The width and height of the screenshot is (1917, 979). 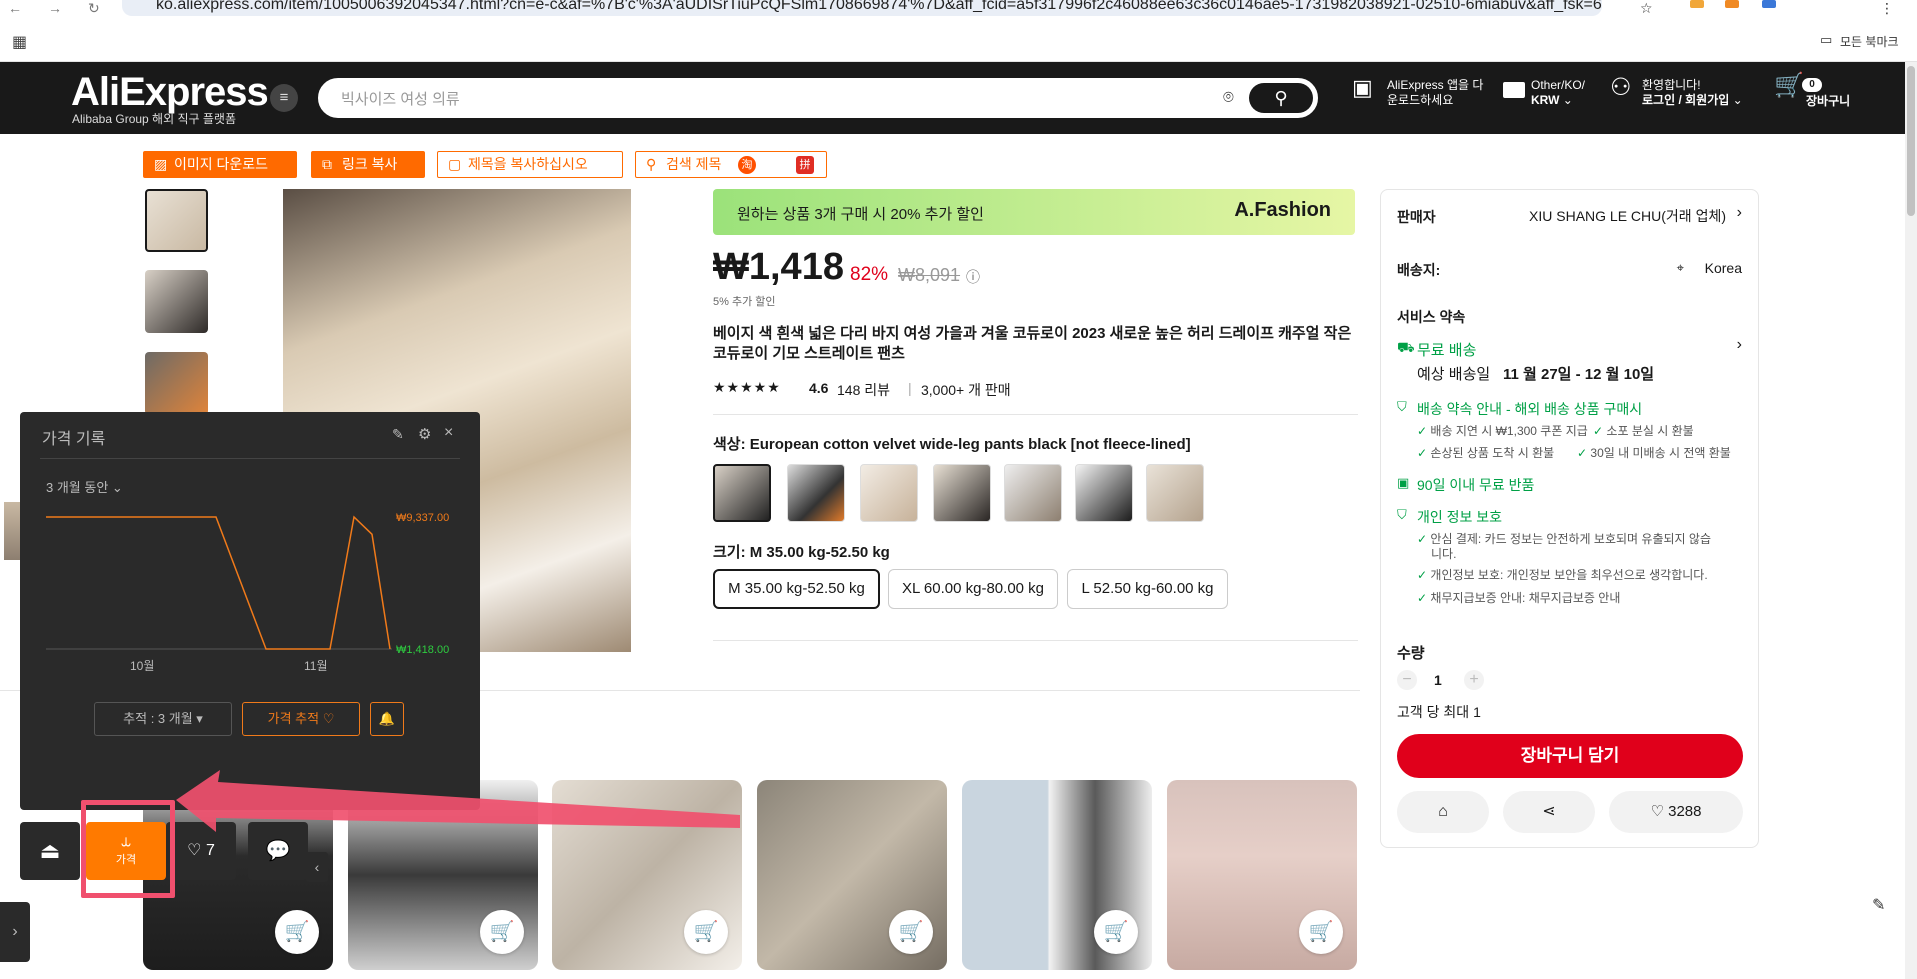 What do you see at coordinates (1878, 905) in the screenshot?
I see `pen-icon: ✎` at bounding box center [1878, 905].